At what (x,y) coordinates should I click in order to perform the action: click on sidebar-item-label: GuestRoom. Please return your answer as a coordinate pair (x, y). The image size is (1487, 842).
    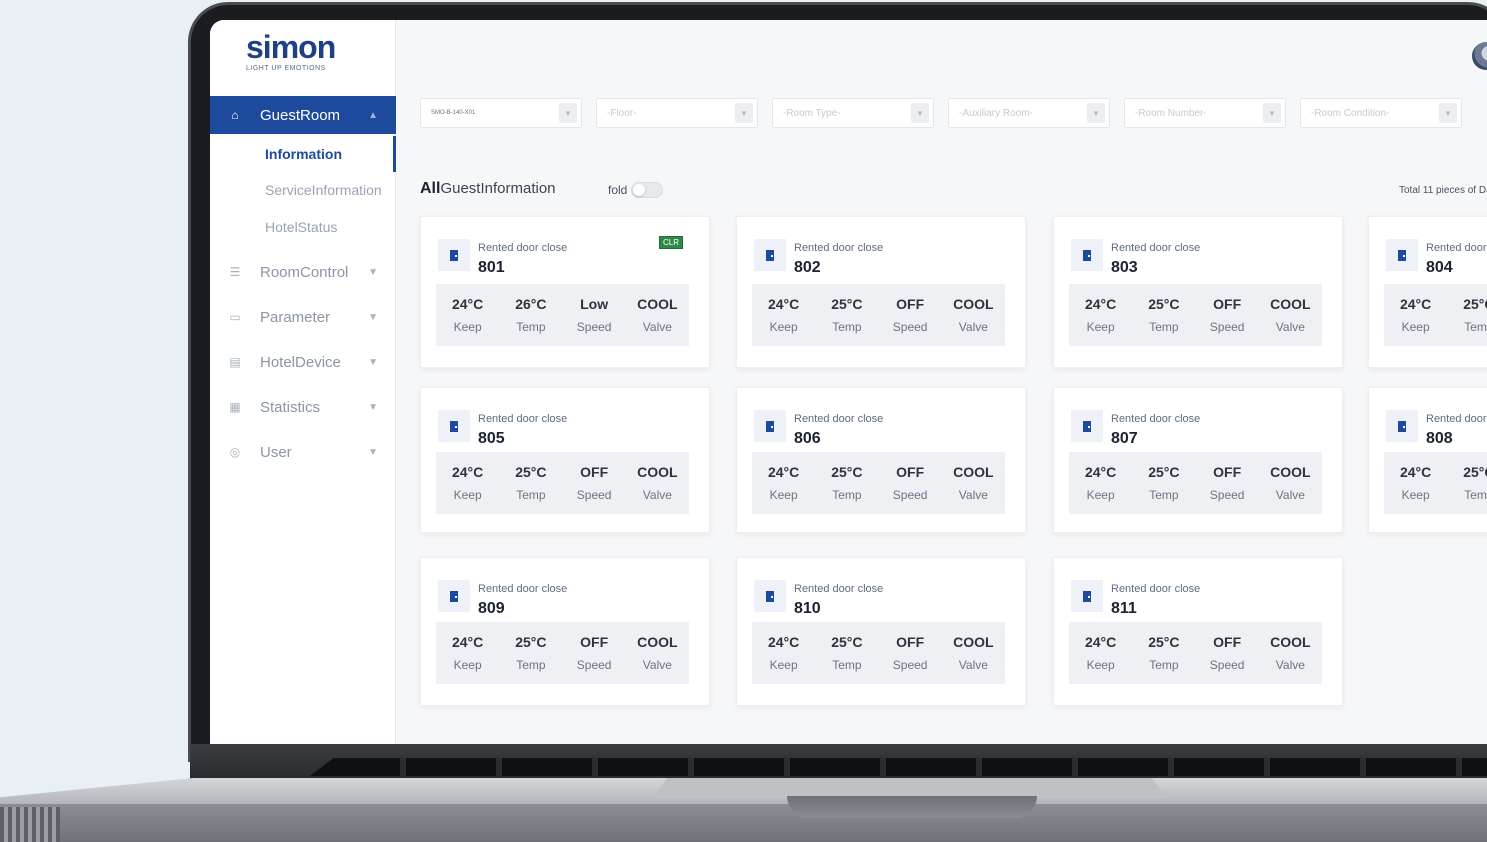
    Looking at the image, I should click on (300, 115).